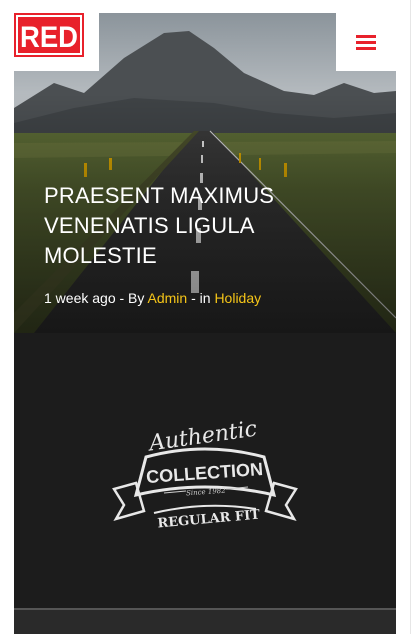 The width and height of the screenshot is (412, 634). I want to click on post-meta: 1 week ago - By Admin - in Holiday, so click(152, 298).